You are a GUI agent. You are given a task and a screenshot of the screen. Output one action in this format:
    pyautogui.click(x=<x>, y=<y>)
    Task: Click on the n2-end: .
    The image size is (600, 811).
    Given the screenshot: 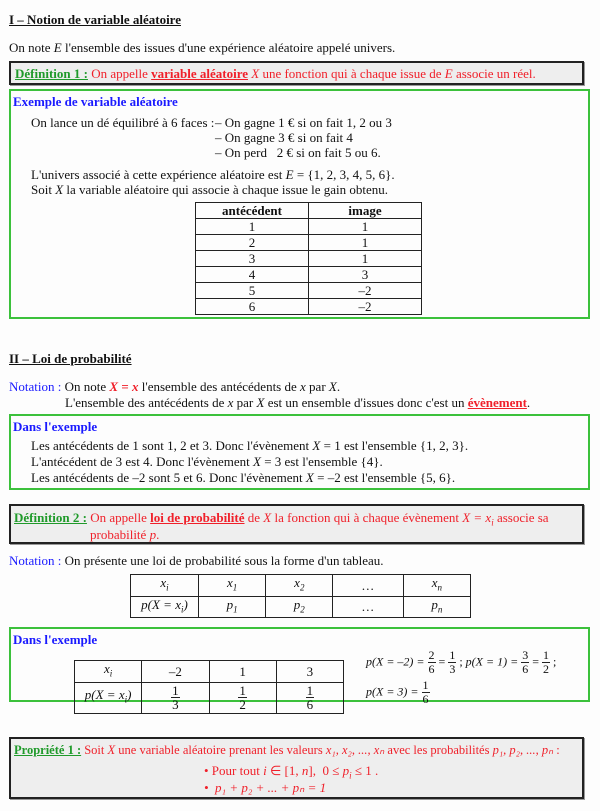 What is the action you would take?
    pyautogui.click(x=528, y=402)
    